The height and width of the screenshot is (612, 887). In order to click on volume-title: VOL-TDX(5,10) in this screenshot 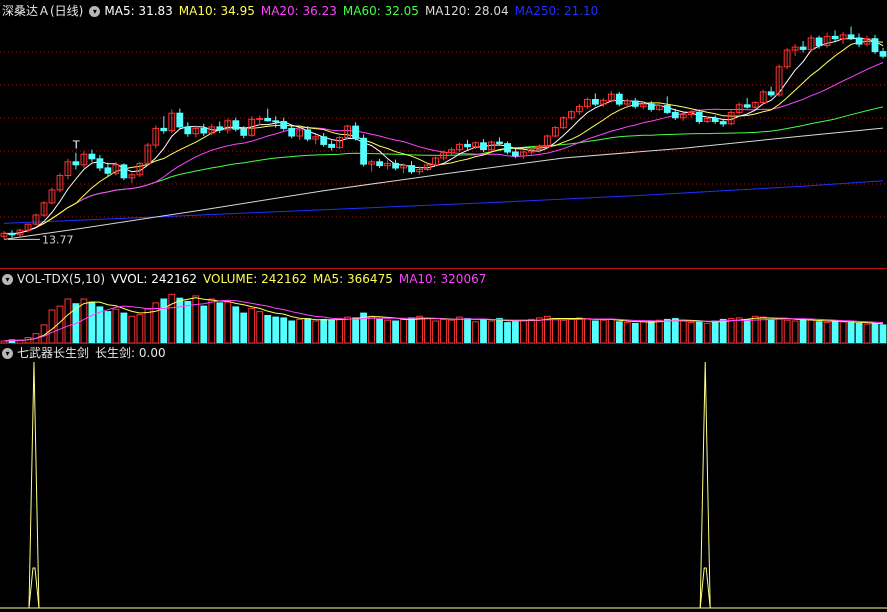, I will do `click(61, 279)`.